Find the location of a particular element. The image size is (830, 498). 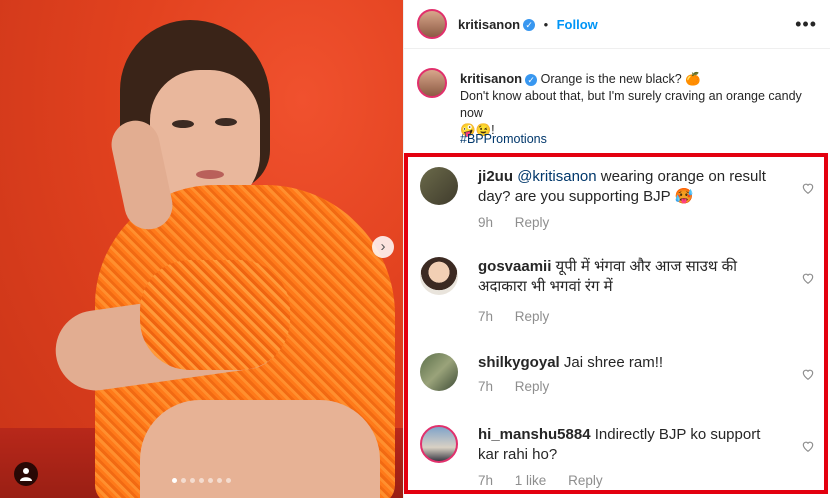

hashtag-link: #BPPromotions is located at coordinates (503, 139).